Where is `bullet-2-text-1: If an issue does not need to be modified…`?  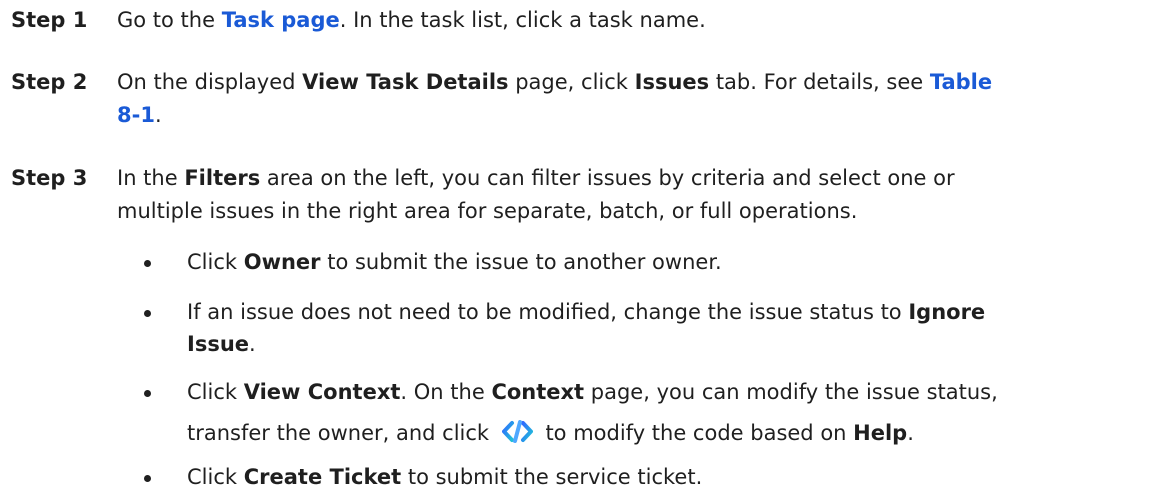
bullet-2-text-1: If an issue does not need to be modified… is located at coordinates (548, 312).